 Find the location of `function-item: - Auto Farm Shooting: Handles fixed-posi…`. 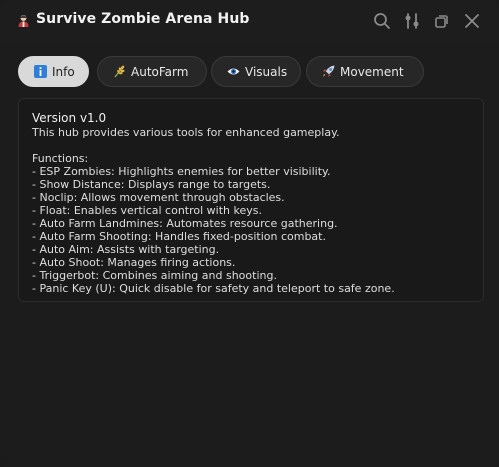

function-item: - Auto Farm Shooting: Handles fixed-posi… is located at coordinates (179, 236).